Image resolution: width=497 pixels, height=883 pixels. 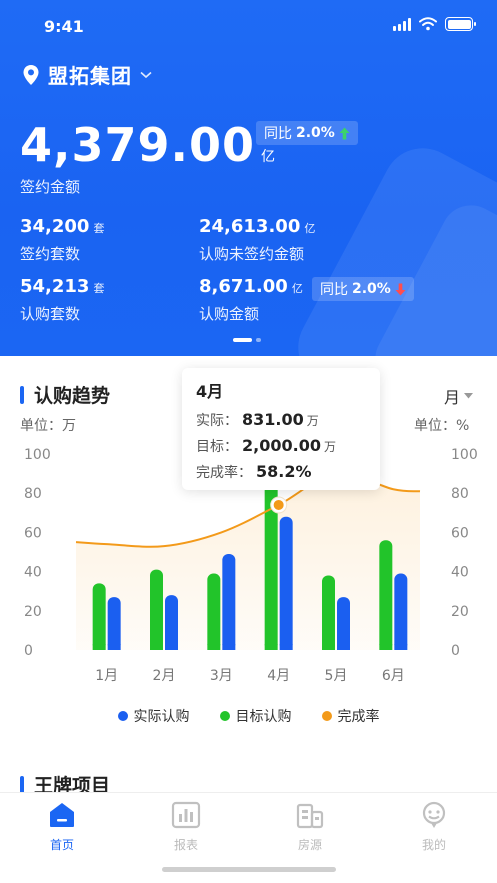 I want to click on y-axis-tick-left: 20, so click(x=33, y=612).